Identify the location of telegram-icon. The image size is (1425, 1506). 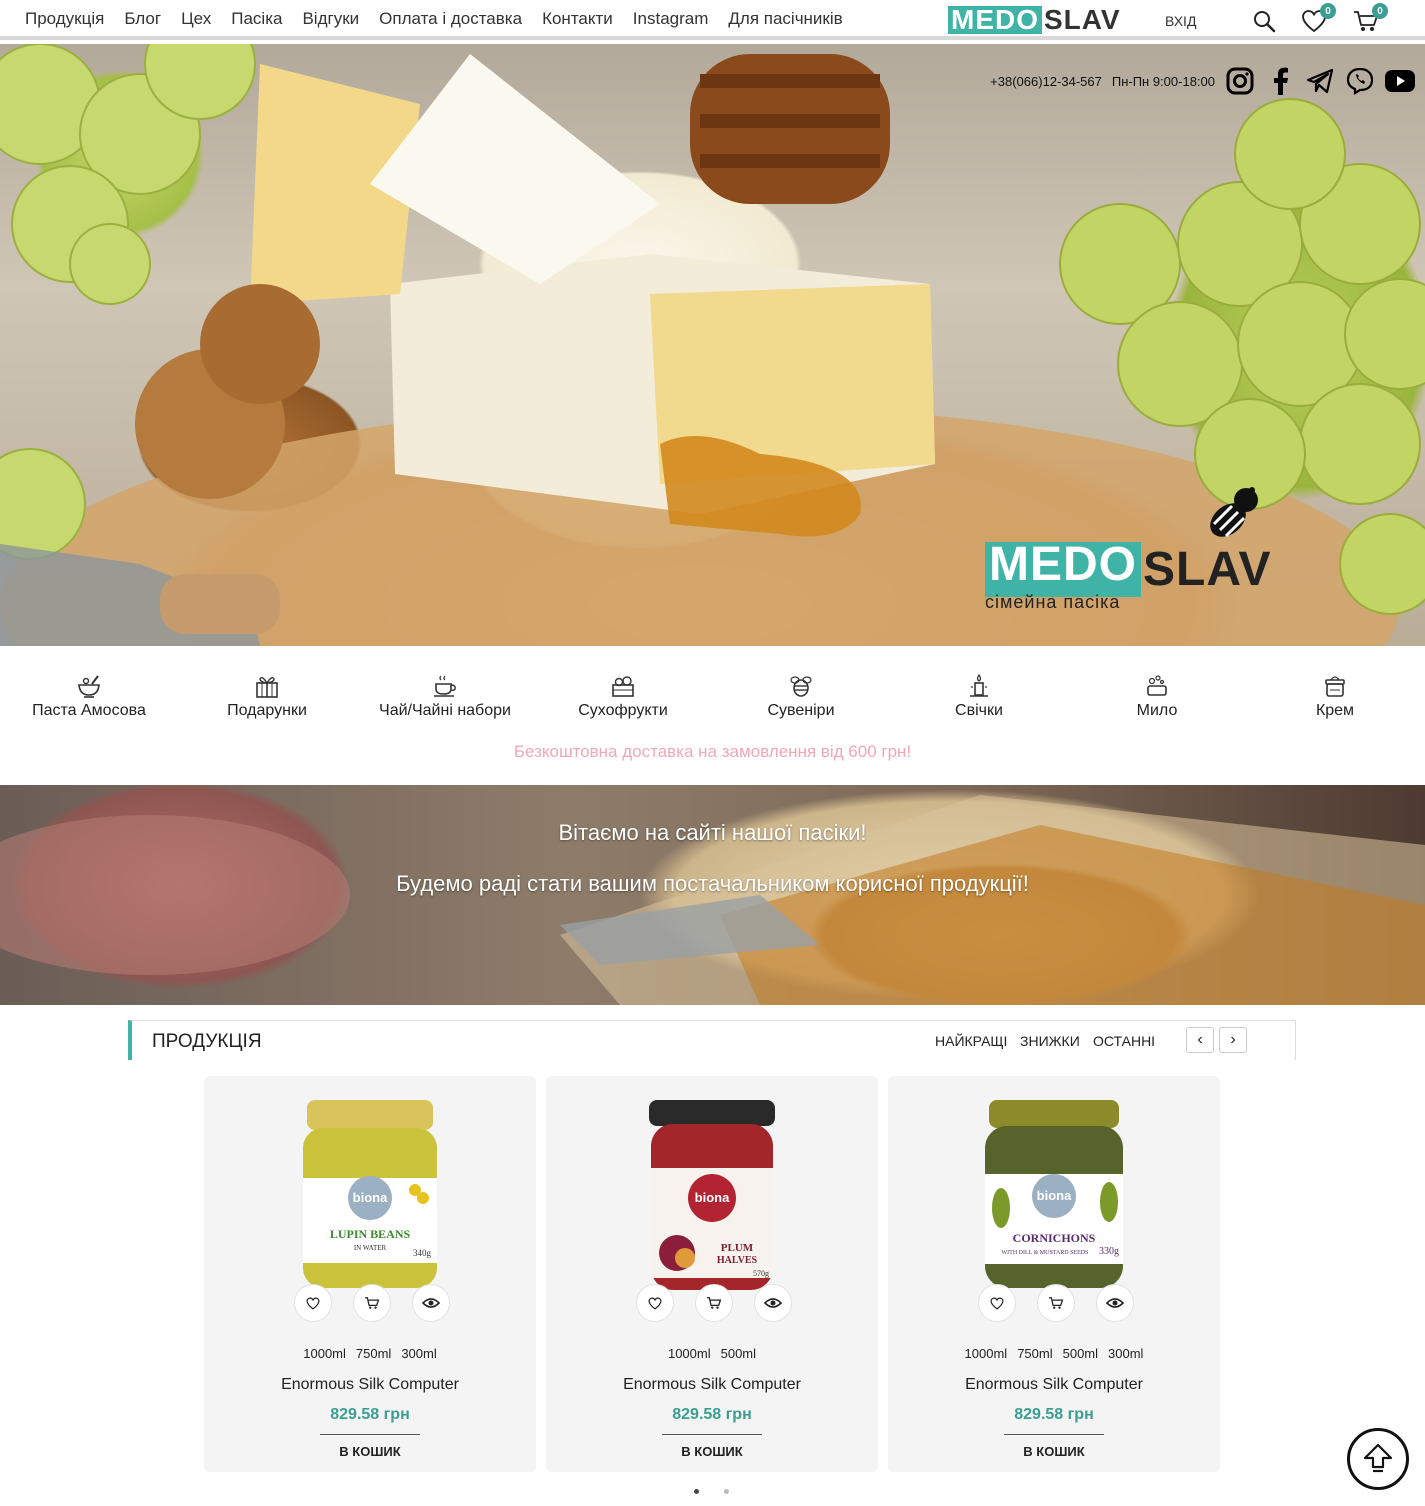
(1320, 81).